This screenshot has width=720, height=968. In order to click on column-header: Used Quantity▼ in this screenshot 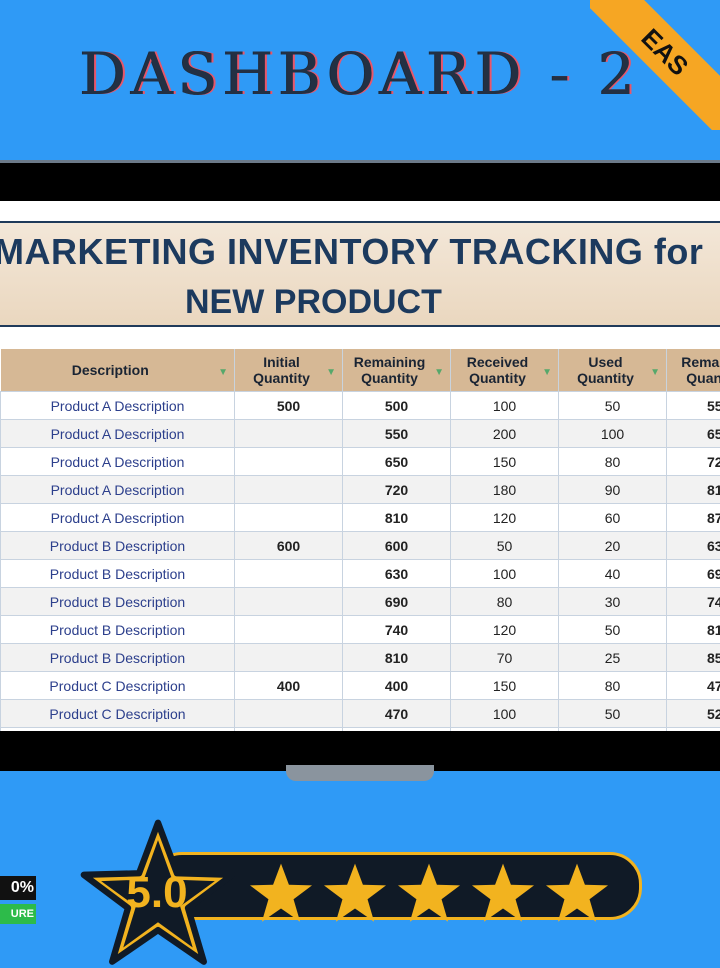, I will do `click(613, 370)`.